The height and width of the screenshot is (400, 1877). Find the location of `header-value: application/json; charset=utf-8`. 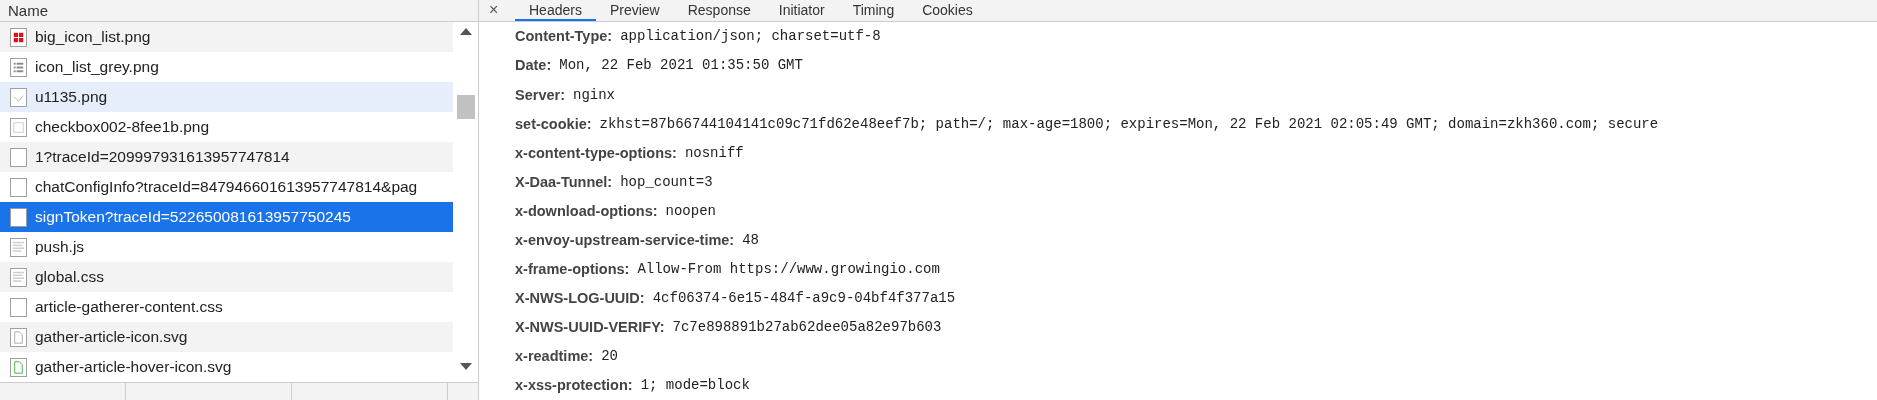

header-value: application/json; charset=utf-8 is located at coordinates (750, 36).